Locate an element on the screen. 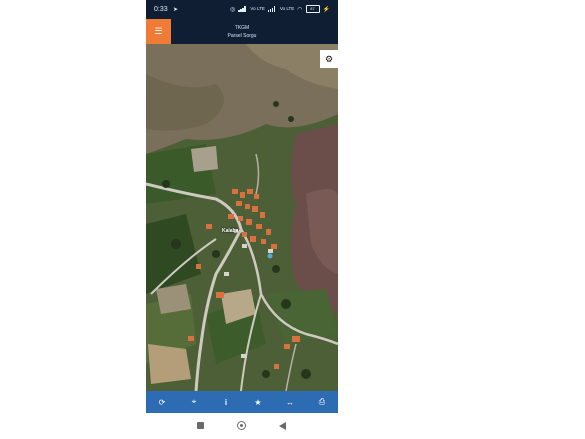 The image size is (585, 439). refresh-icon: ⟳ is located at coordinates (162, 402).